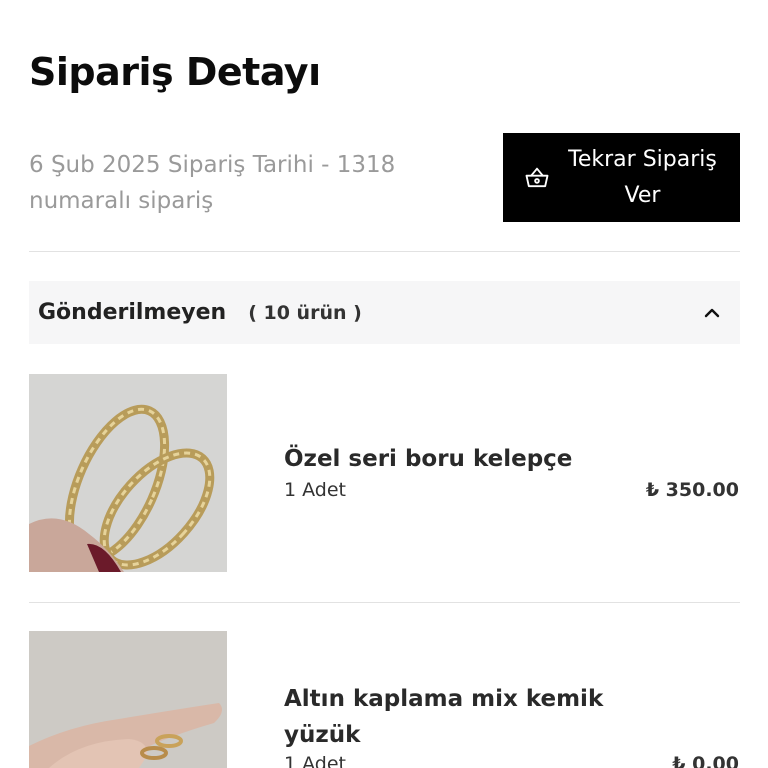 The height and width of the screenshot is (768, 768). Describe the element at coordinates (305, 312) in the screenshot. I see `group-count: ( 10 ürün )` at that location.